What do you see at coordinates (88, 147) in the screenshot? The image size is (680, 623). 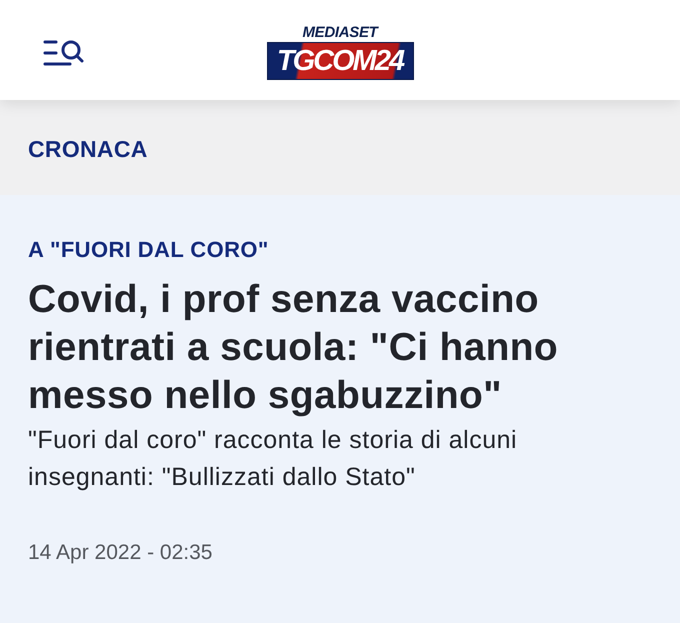 I see `section-label: CRONACA` at bounding box center [88, 147].